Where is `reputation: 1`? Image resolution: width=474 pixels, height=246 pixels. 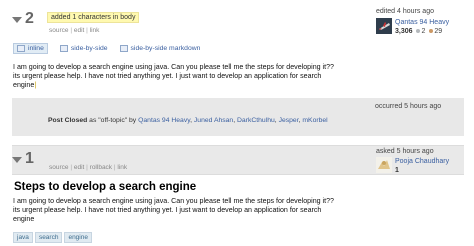
reputation: 1 is located at coordinates (397, 171).